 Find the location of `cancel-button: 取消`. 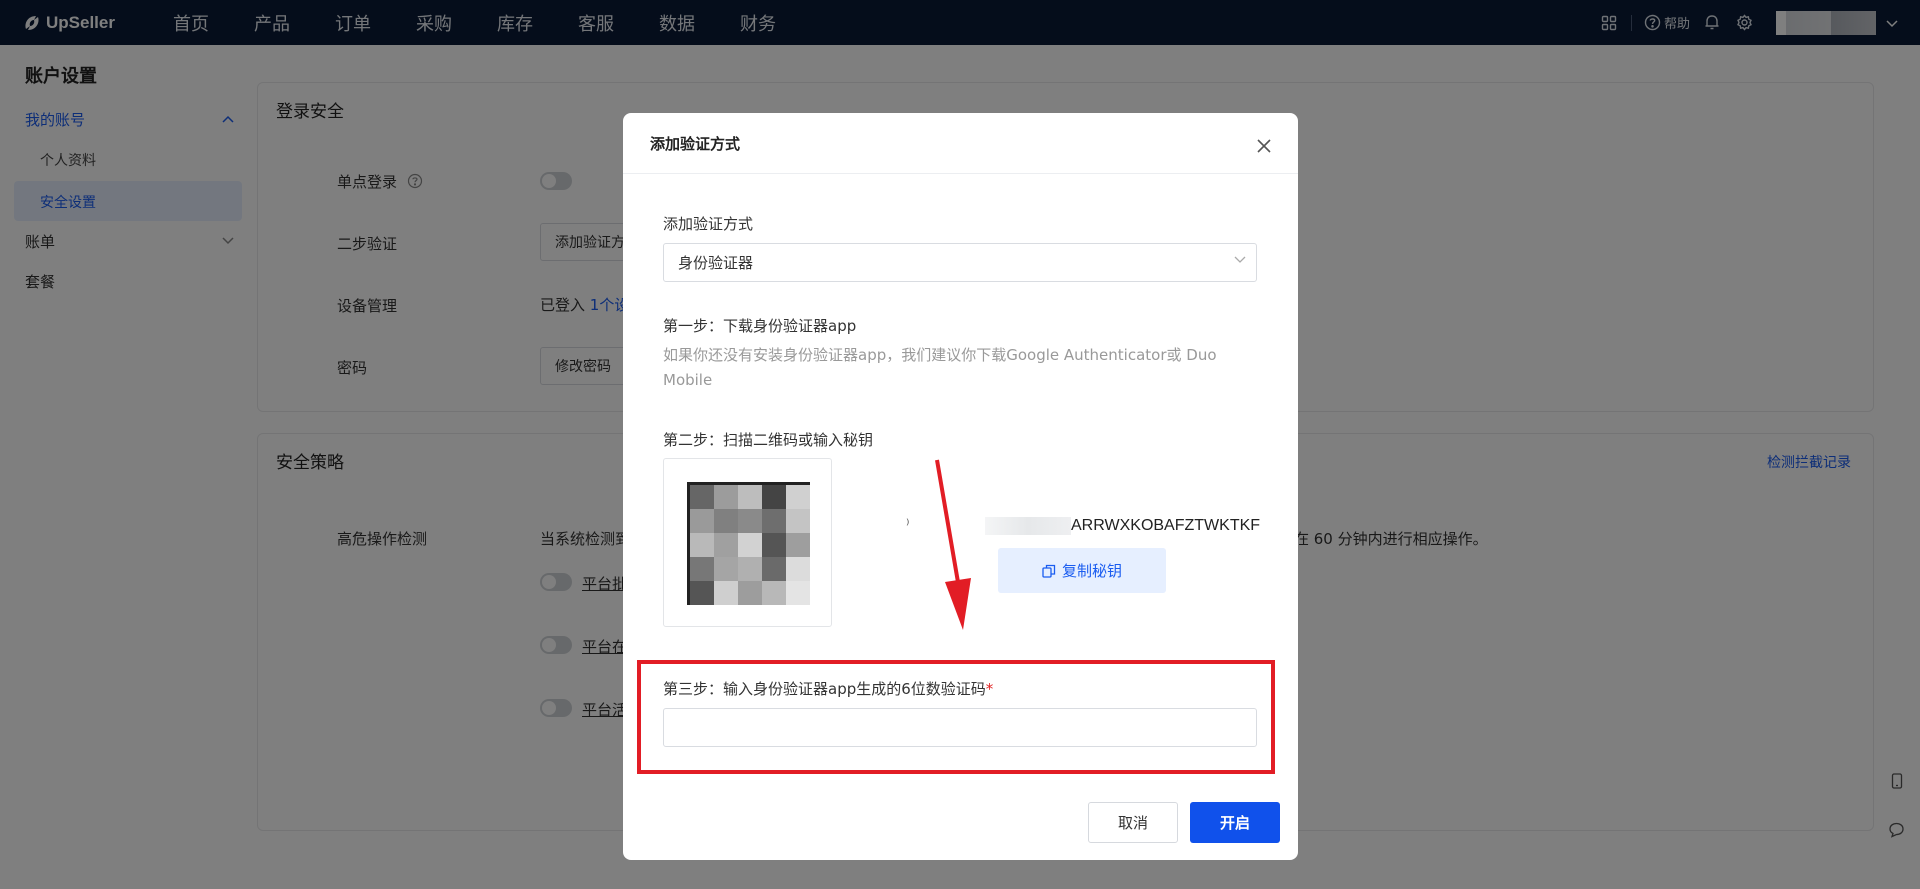

cancel-button: 取消 is located at coordinates (1133, 822).